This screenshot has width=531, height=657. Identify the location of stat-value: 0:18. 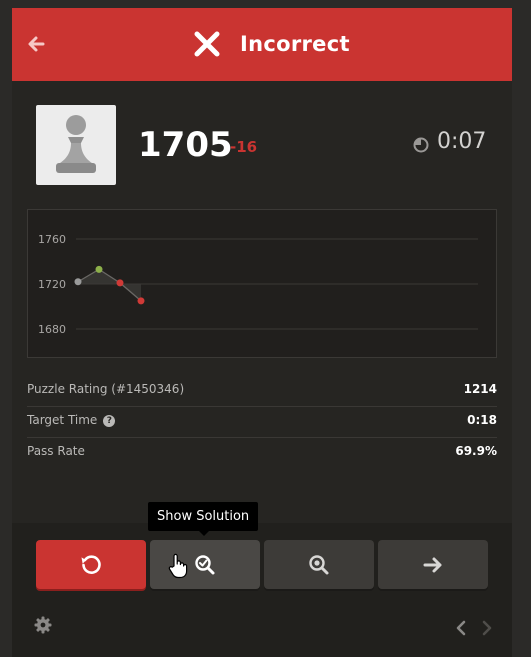
(482, 420).